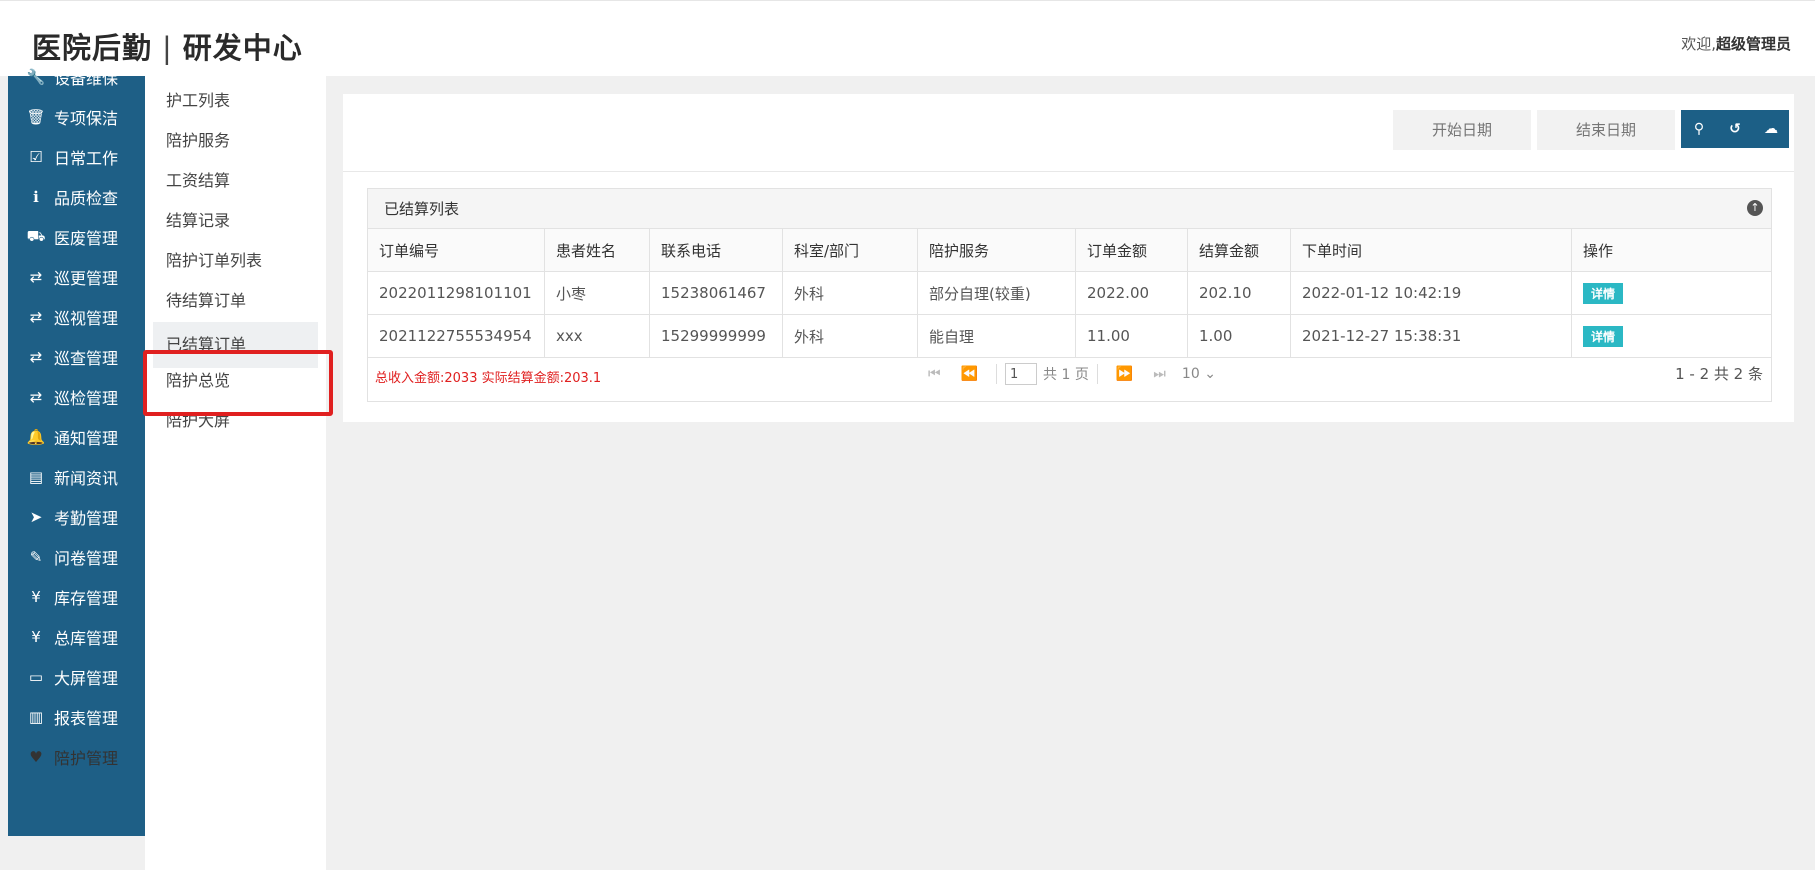  Describe the element at coordinates (36, 517) in the screenshot. I see `location-arrow-icon: ➤` at that location.